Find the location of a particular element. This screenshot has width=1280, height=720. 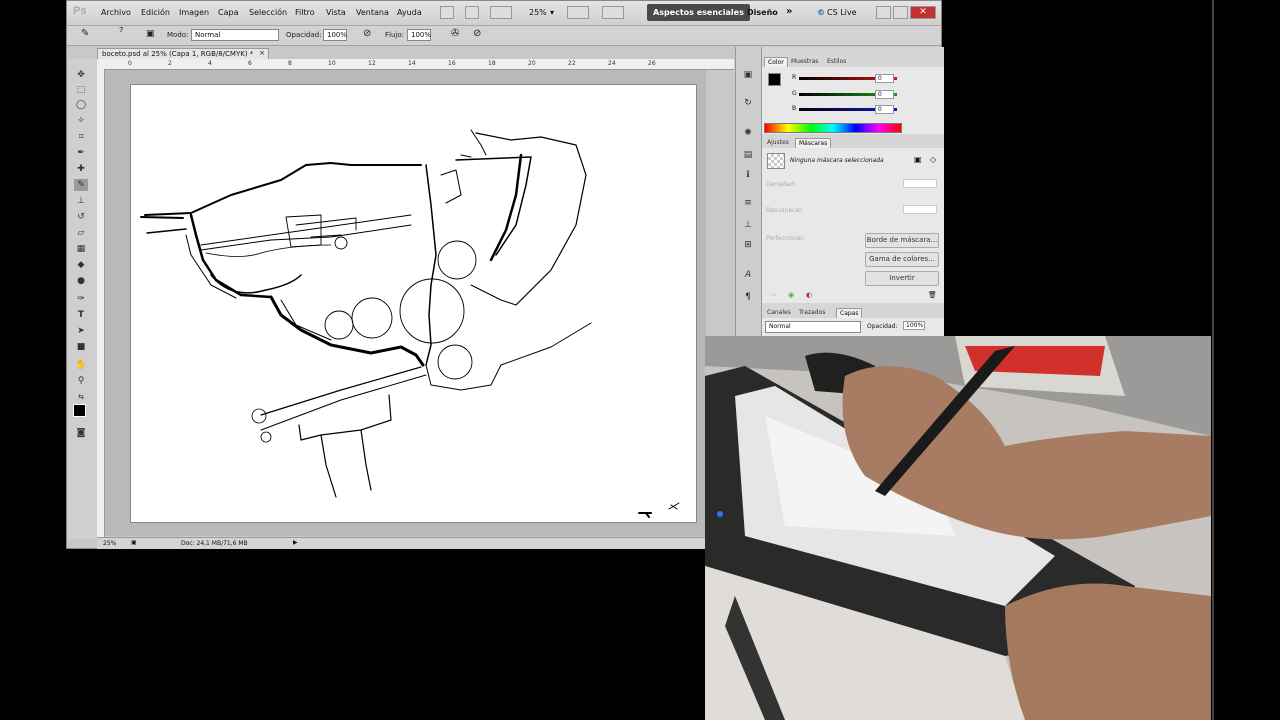

menu-edicion: Edición is located at coordinates (155, 12).